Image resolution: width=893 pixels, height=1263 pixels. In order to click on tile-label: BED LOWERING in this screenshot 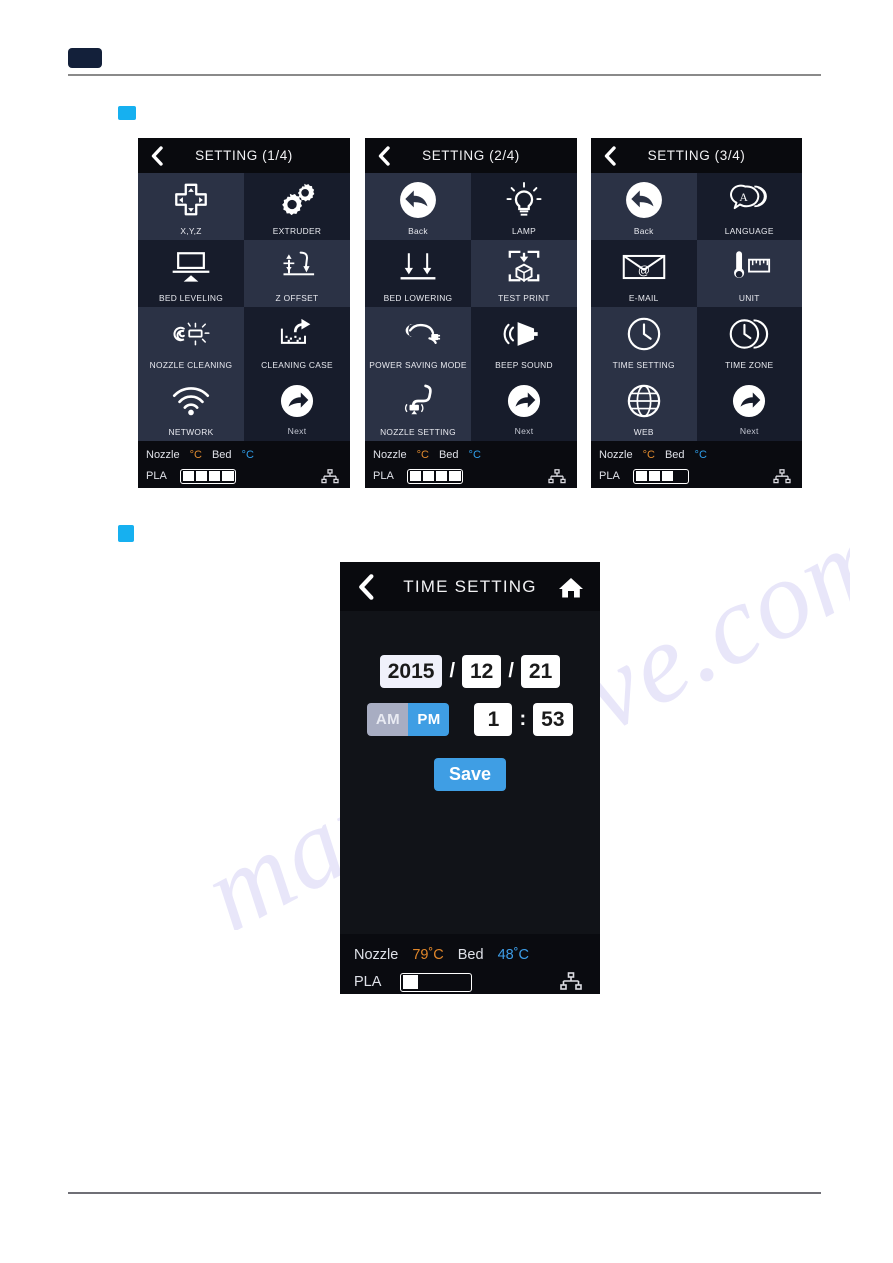, I will do `click(418, 297)`.